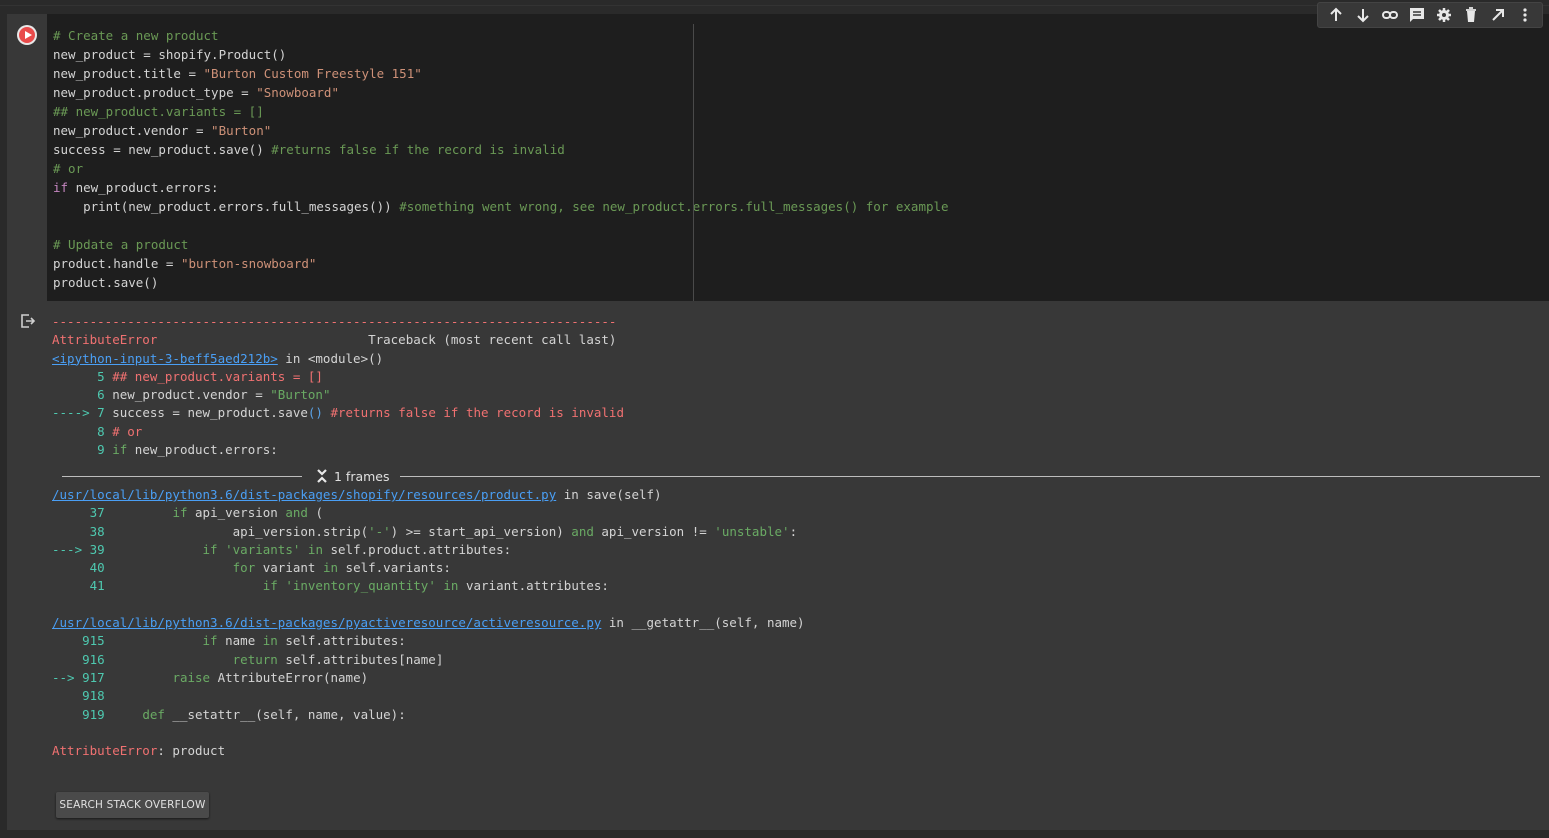 Image resolution: width=1549 pixels, height=838 pixels. What do you see at coordinates (82, 714) in the screenshot?
I see `line-number: 919` at bounding box center [82, 714].